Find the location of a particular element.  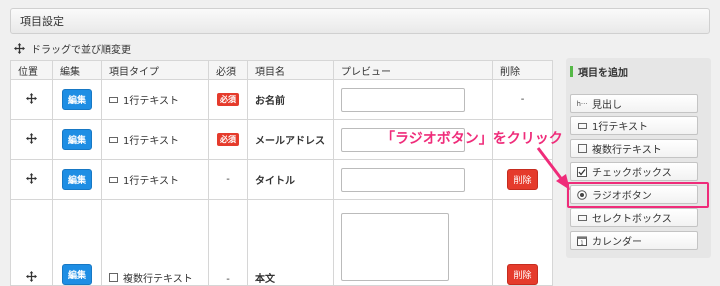

table-header-row: 位置 編集 項目タイプ 必須 項目名 プレビュー 削除 is located at coordinates (281, 70).